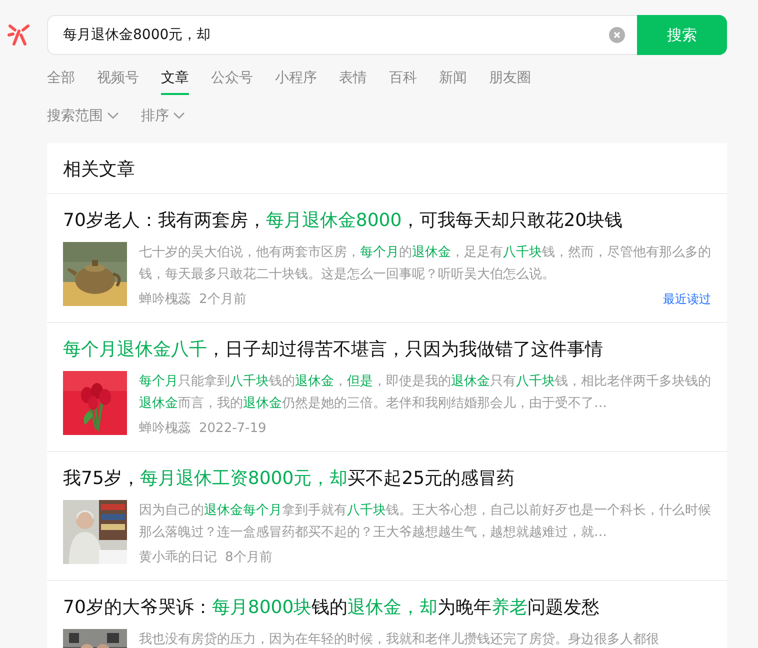  What do you see at coordinates (222, 299) in the screenshot?
I see `article-time: 2个月前` at bounding box center [222, 299].